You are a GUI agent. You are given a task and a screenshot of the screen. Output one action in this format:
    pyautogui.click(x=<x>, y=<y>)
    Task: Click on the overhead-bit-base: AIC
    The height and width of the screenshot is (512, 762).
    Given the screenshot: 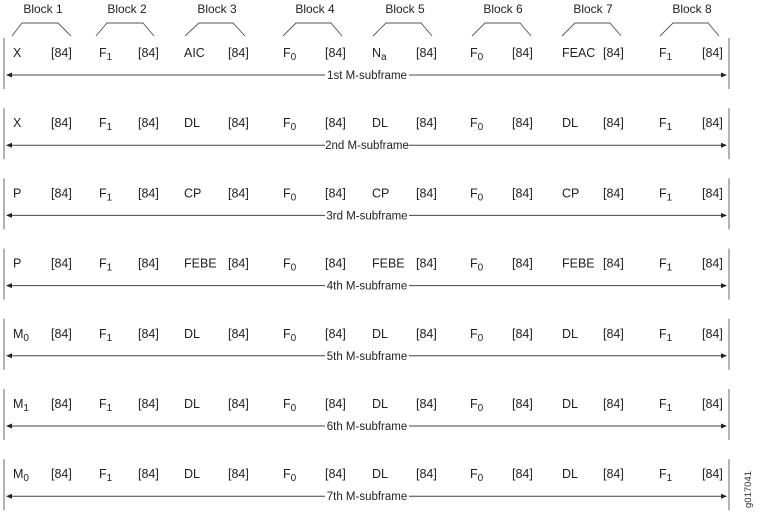 What is the action you would take?
    pyautogui.click(x=194, y=53)
    